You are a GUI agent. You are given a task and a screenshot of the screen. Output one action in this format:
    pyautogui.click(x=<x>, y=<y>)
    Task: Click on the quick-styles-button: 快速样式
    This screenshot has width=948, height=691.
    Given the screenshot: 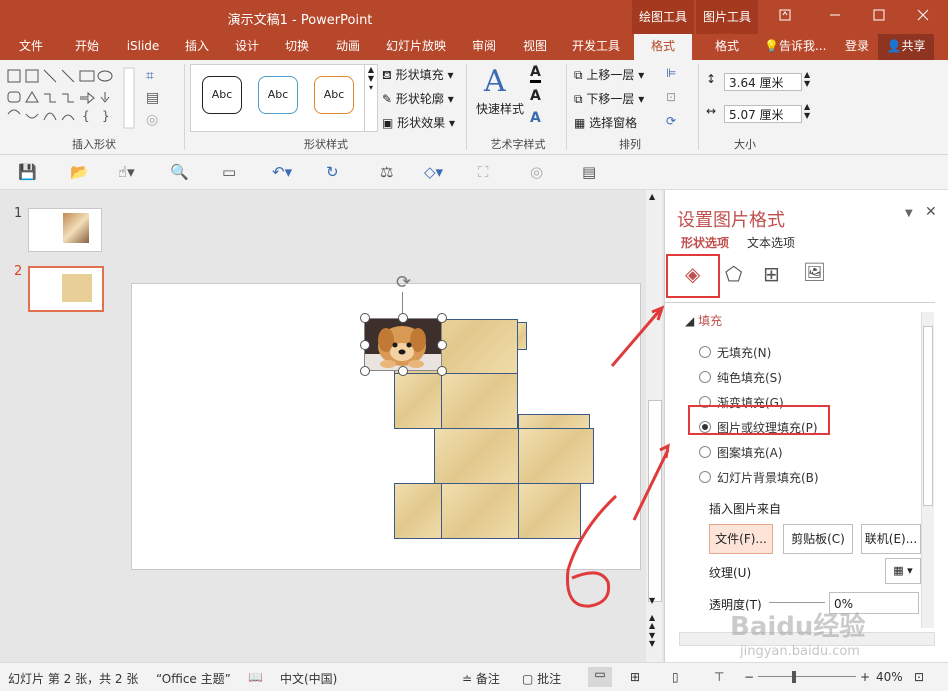 What is the action you would take?
    pyautogui.click(x=500, y=108)
    